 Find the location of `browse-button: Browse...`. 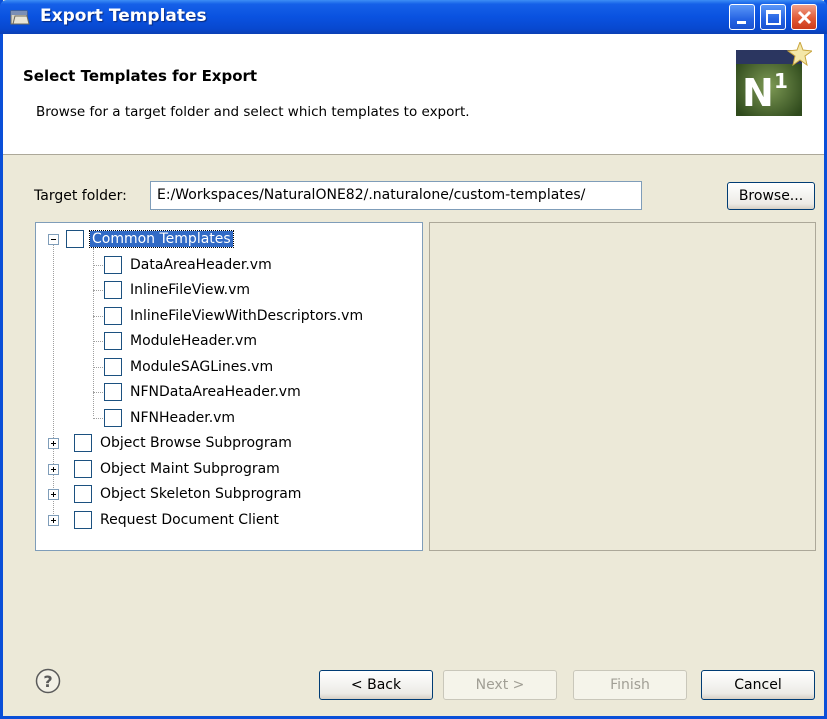

browse-button: Browse... is located at coordinates (771, 196).